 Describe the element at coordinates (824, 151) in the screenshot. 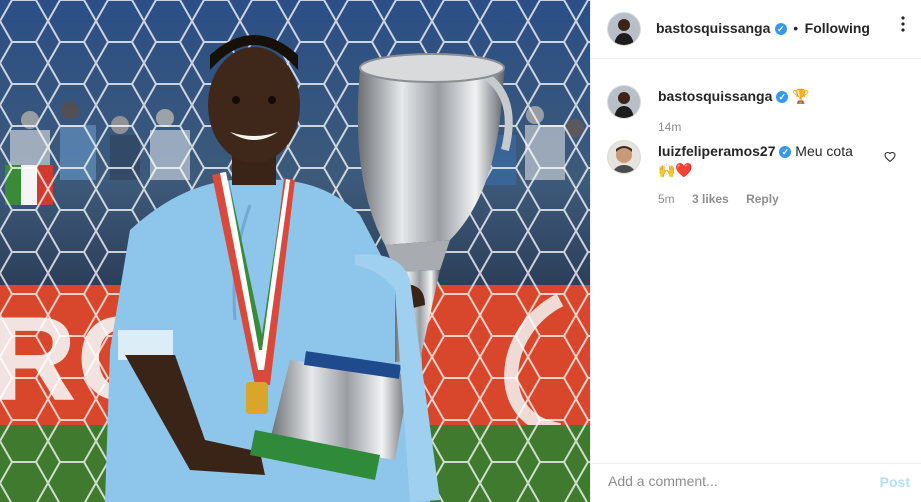

I see `comment-text: Meu cota` at that location.